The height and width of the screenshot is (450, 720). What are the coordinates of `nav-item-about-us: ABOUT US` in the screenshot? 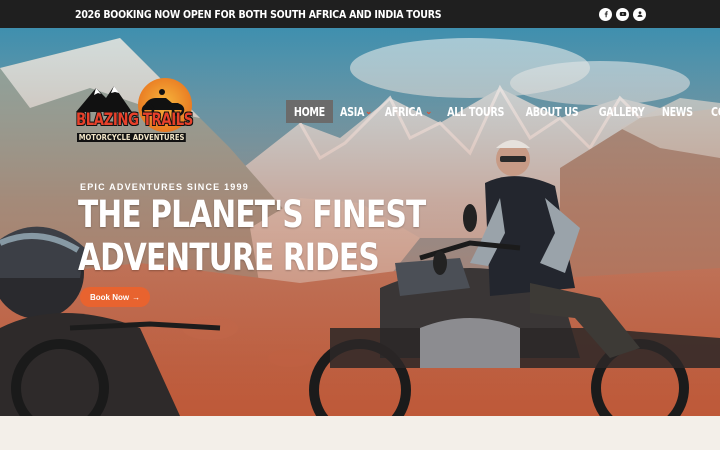 It's located at (552, 111).